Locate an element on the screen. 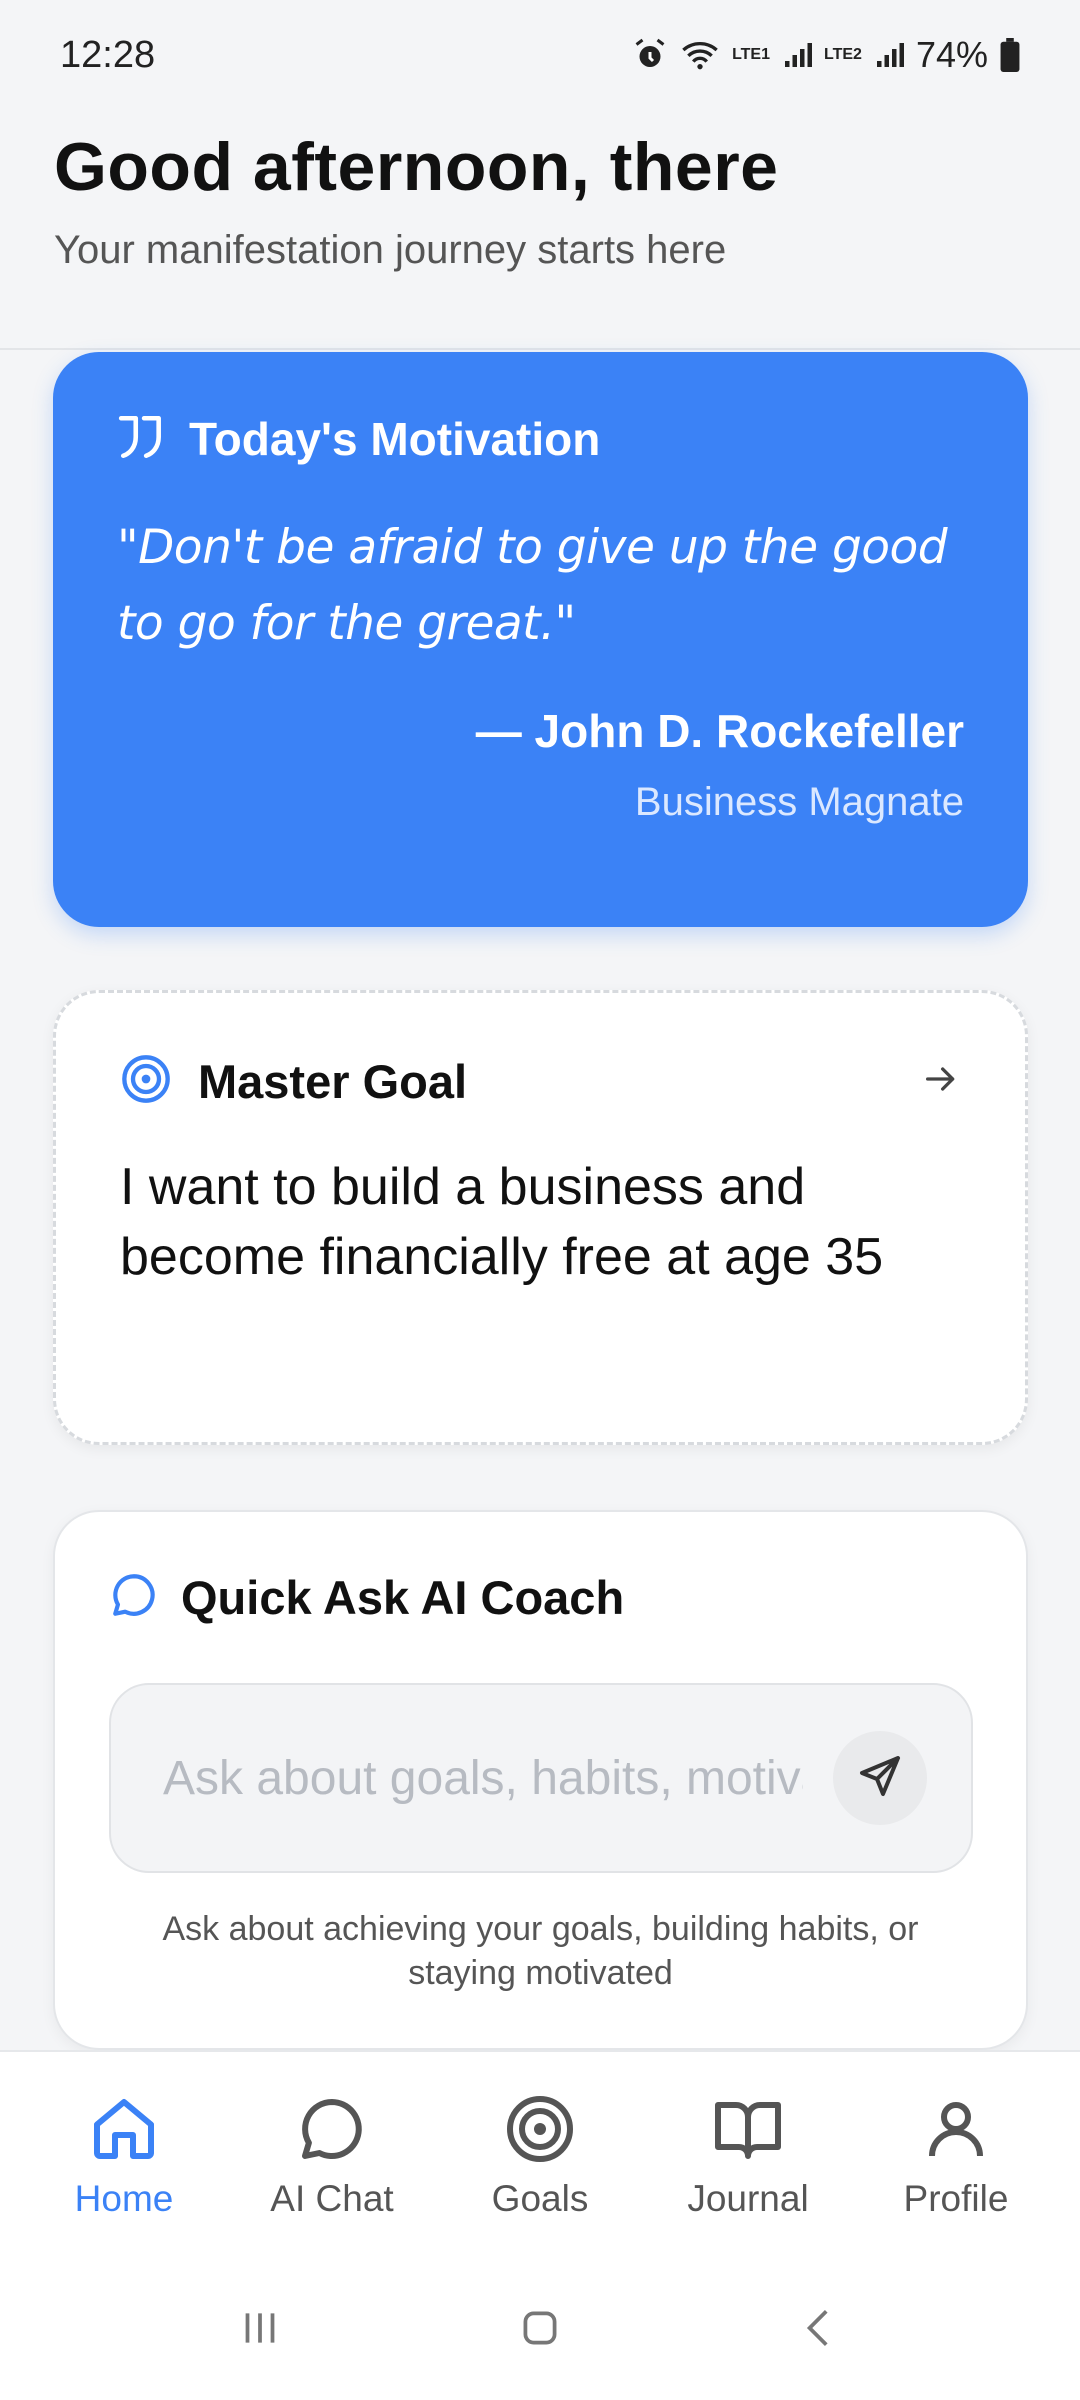  nav-item-profile: Profile is located at coordinates (956, 2156).